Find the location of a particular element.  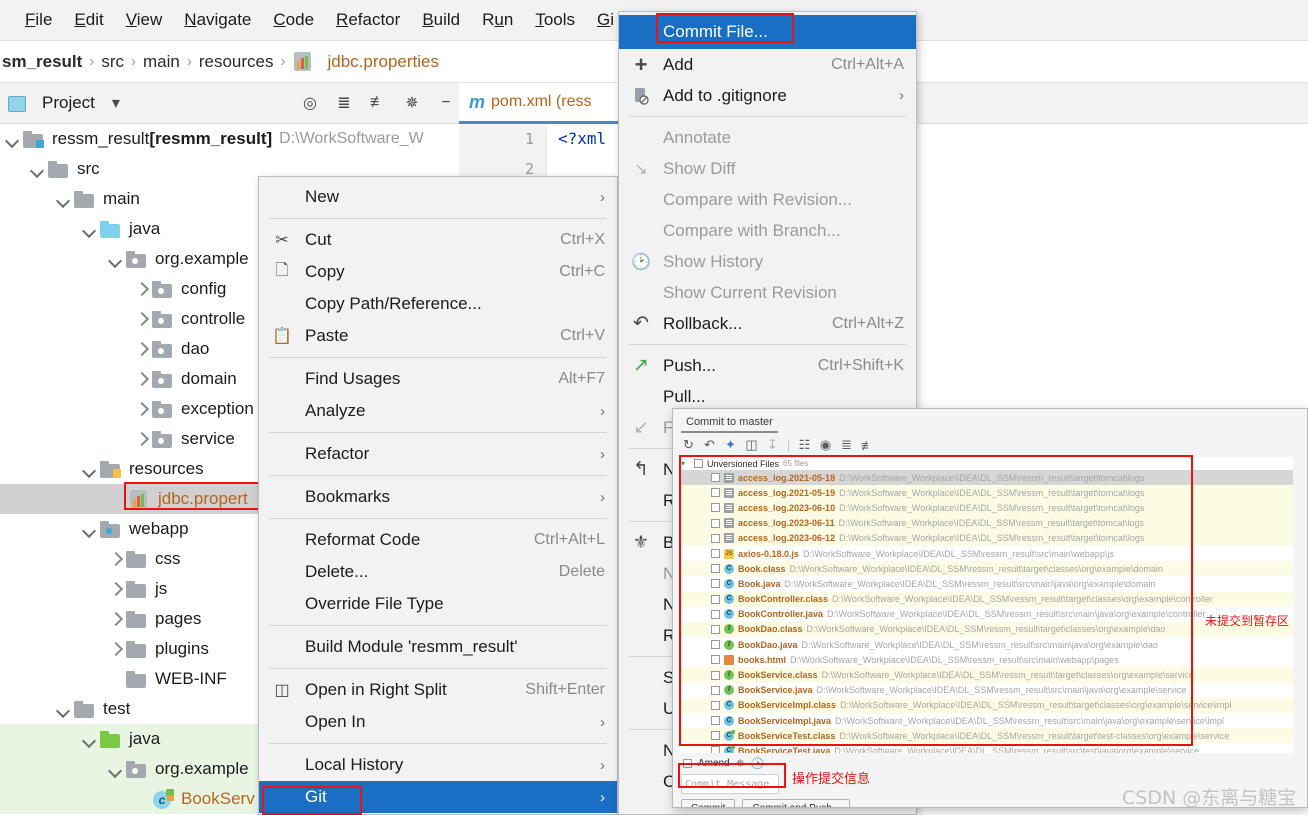

git-menu-item-add: + Add Ctrl+Alt+A is located at coordinates (767, 64).